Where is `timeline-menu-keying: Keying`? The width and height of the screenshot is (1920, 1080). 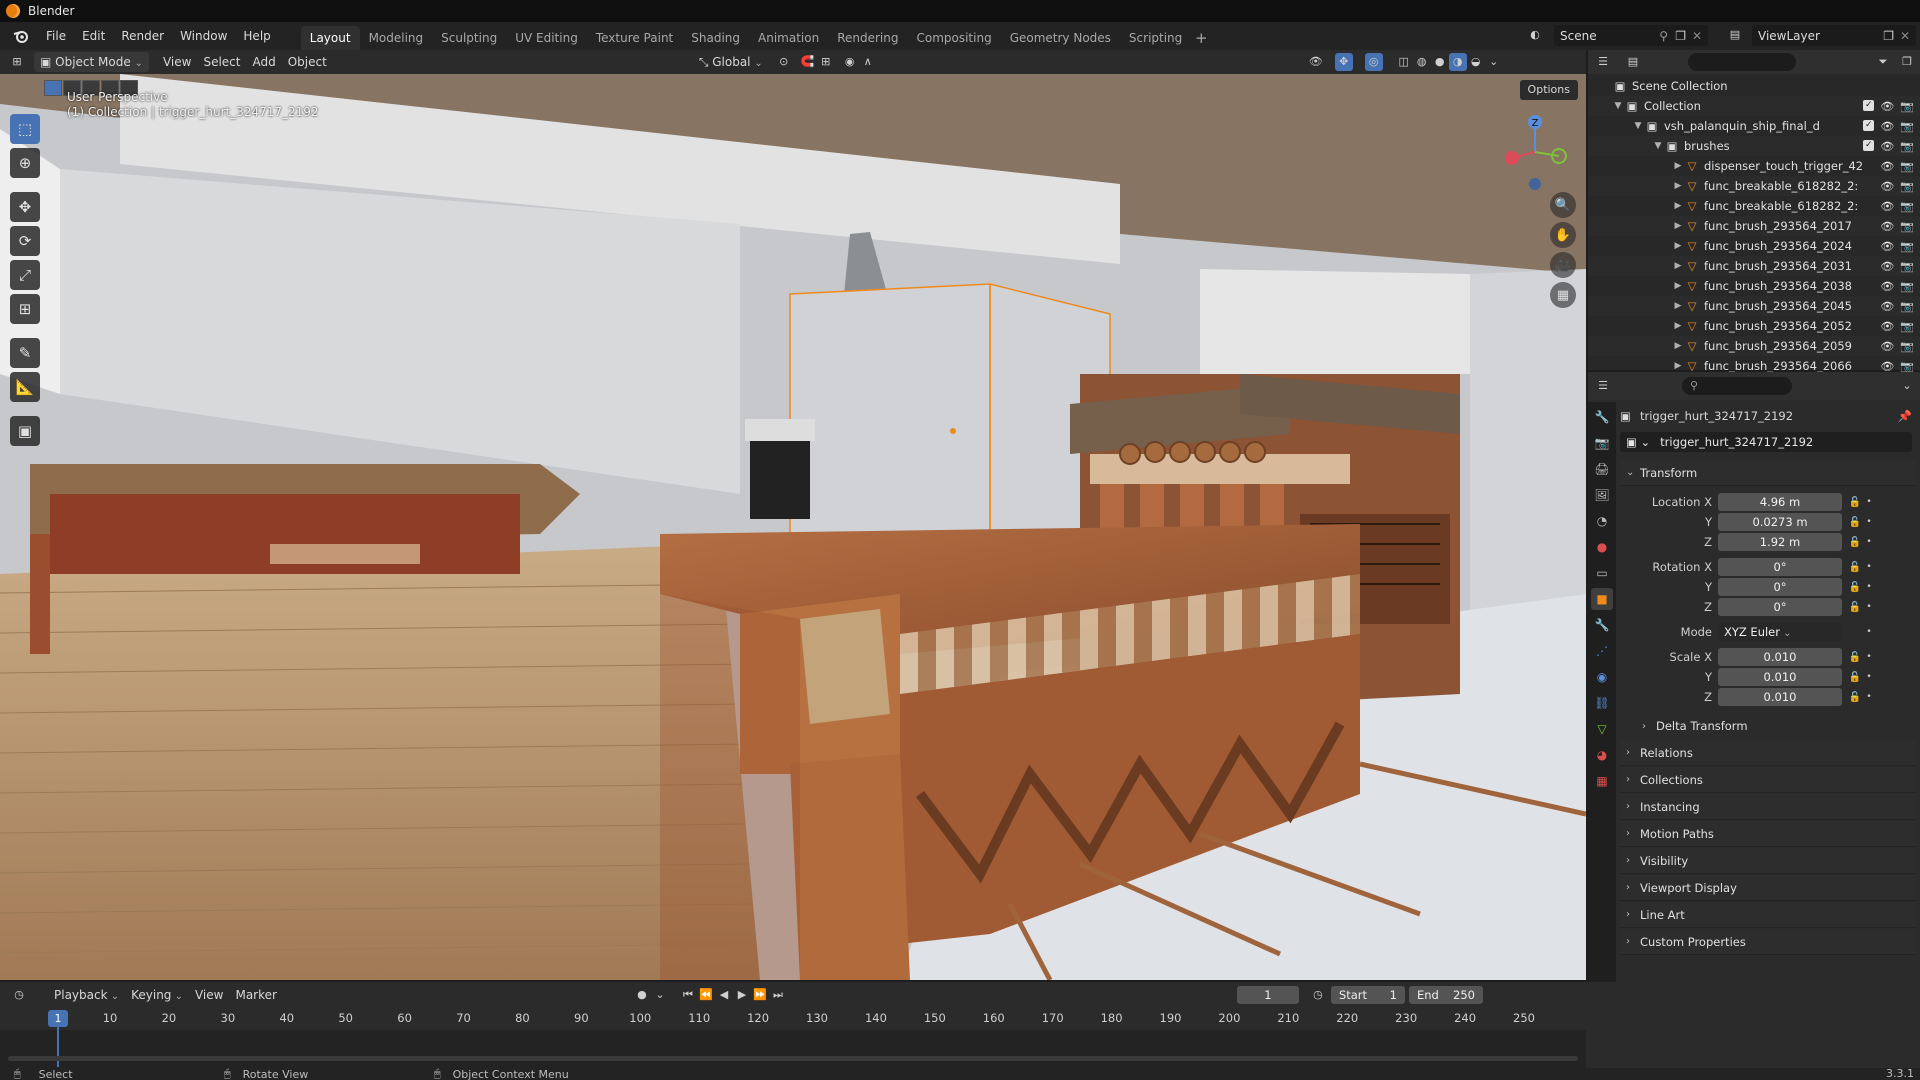
timeline-menu-keying: Keying is located at coordinates (157, 995).